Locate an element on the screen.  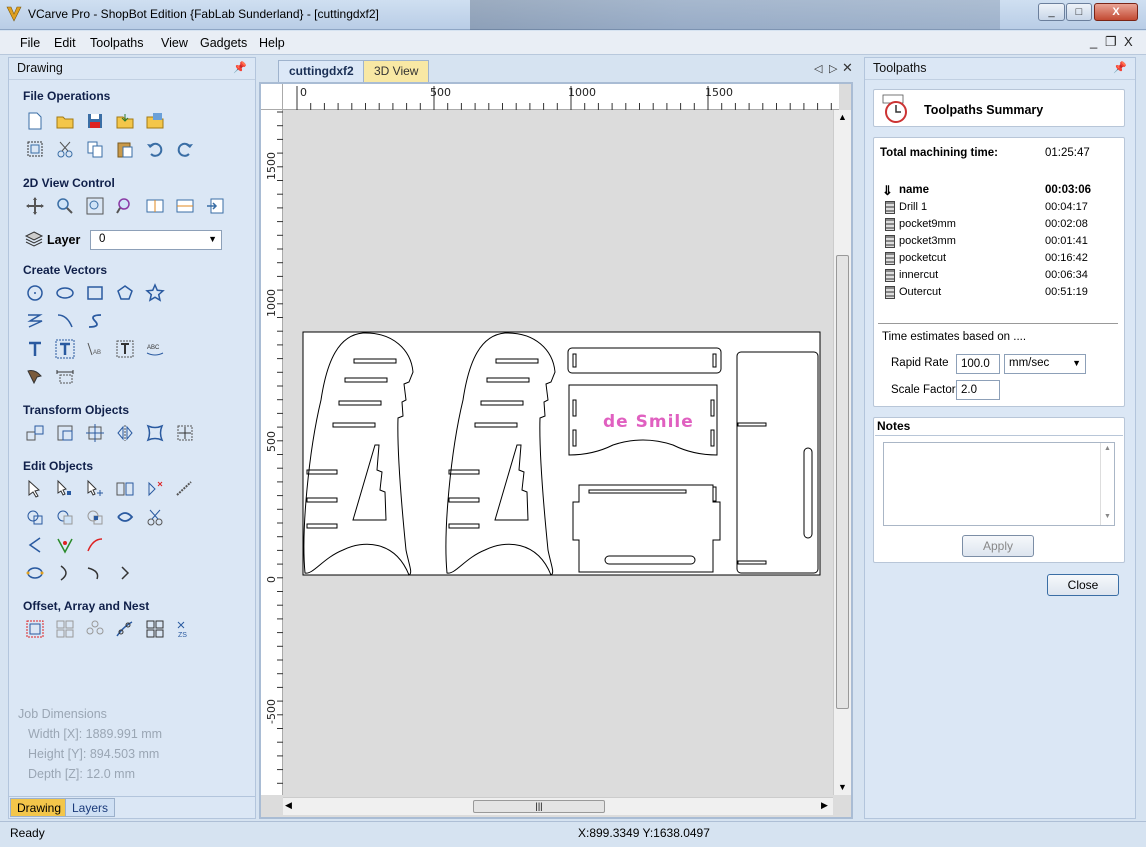
text-on-curve-icon: AB is located at coordinates (95, 349).